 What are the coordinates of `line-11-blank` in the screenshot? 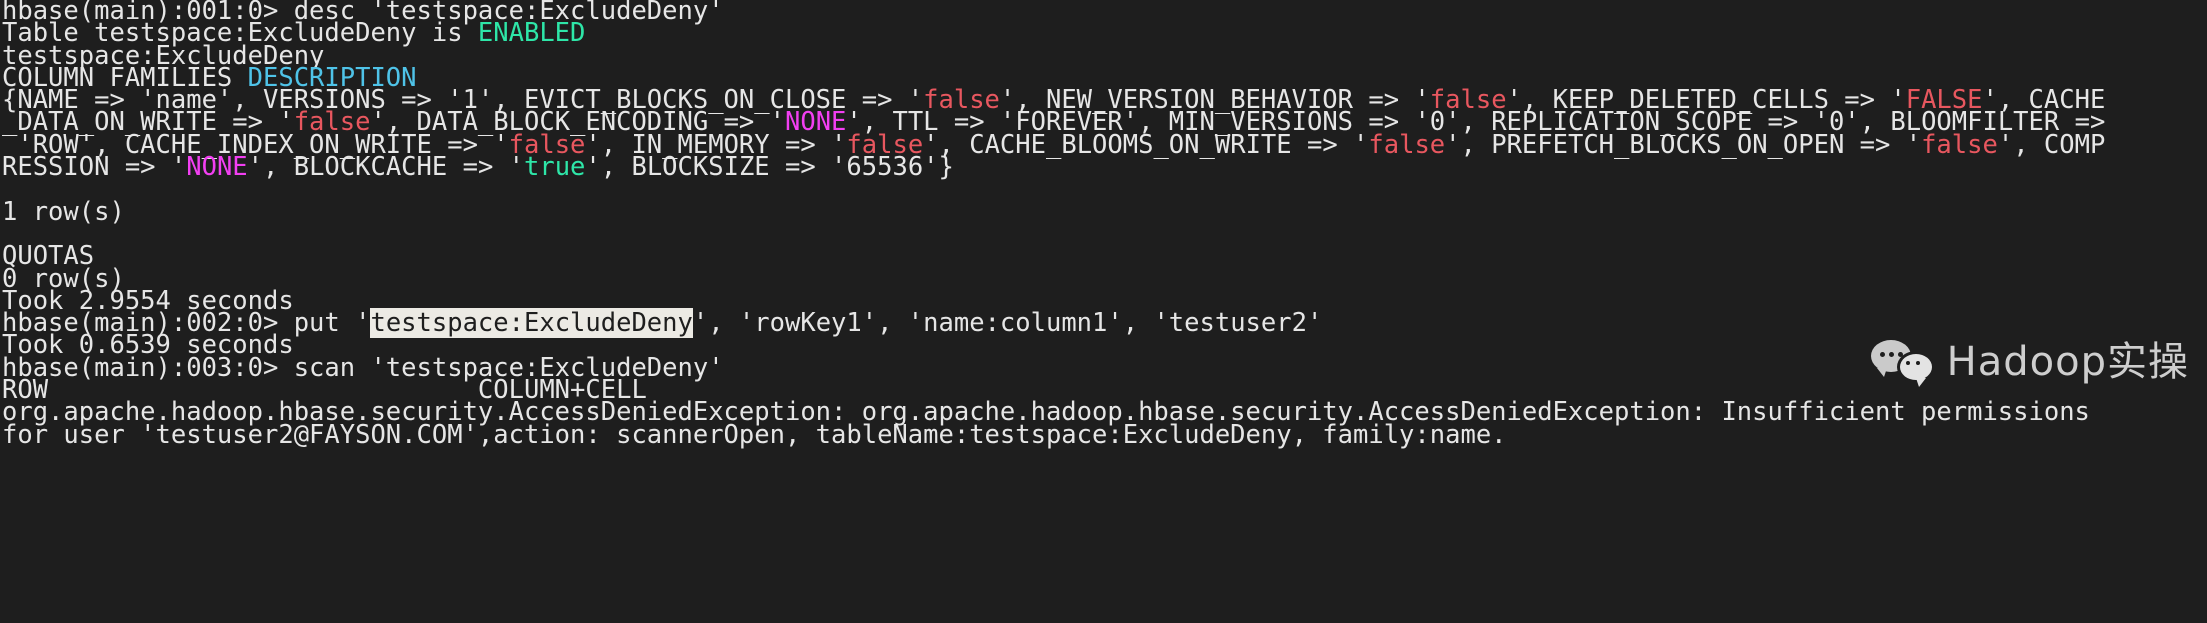 It's located at (1053, 234).